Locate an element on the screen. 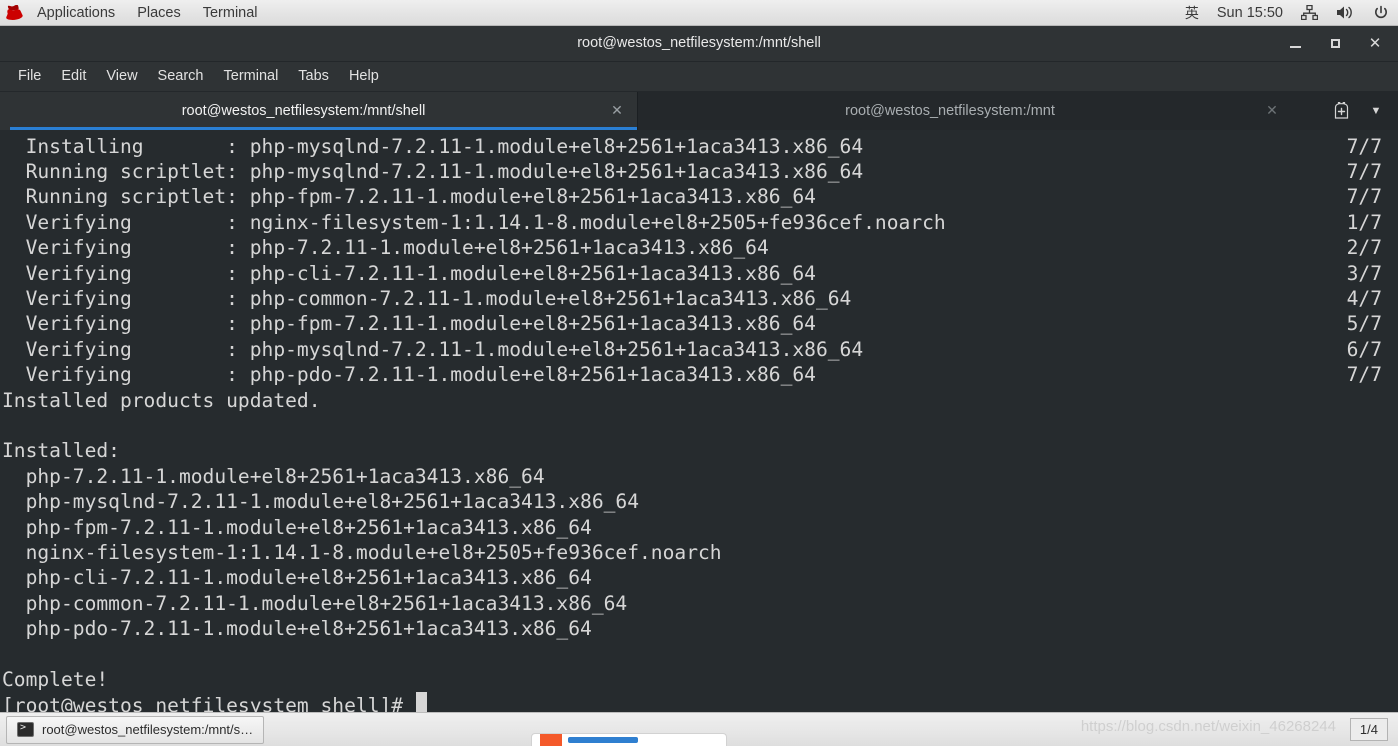 The width and height of the screenshot is (1398, 746). window-controls: ✕ is located at coordinates (1335, 43).